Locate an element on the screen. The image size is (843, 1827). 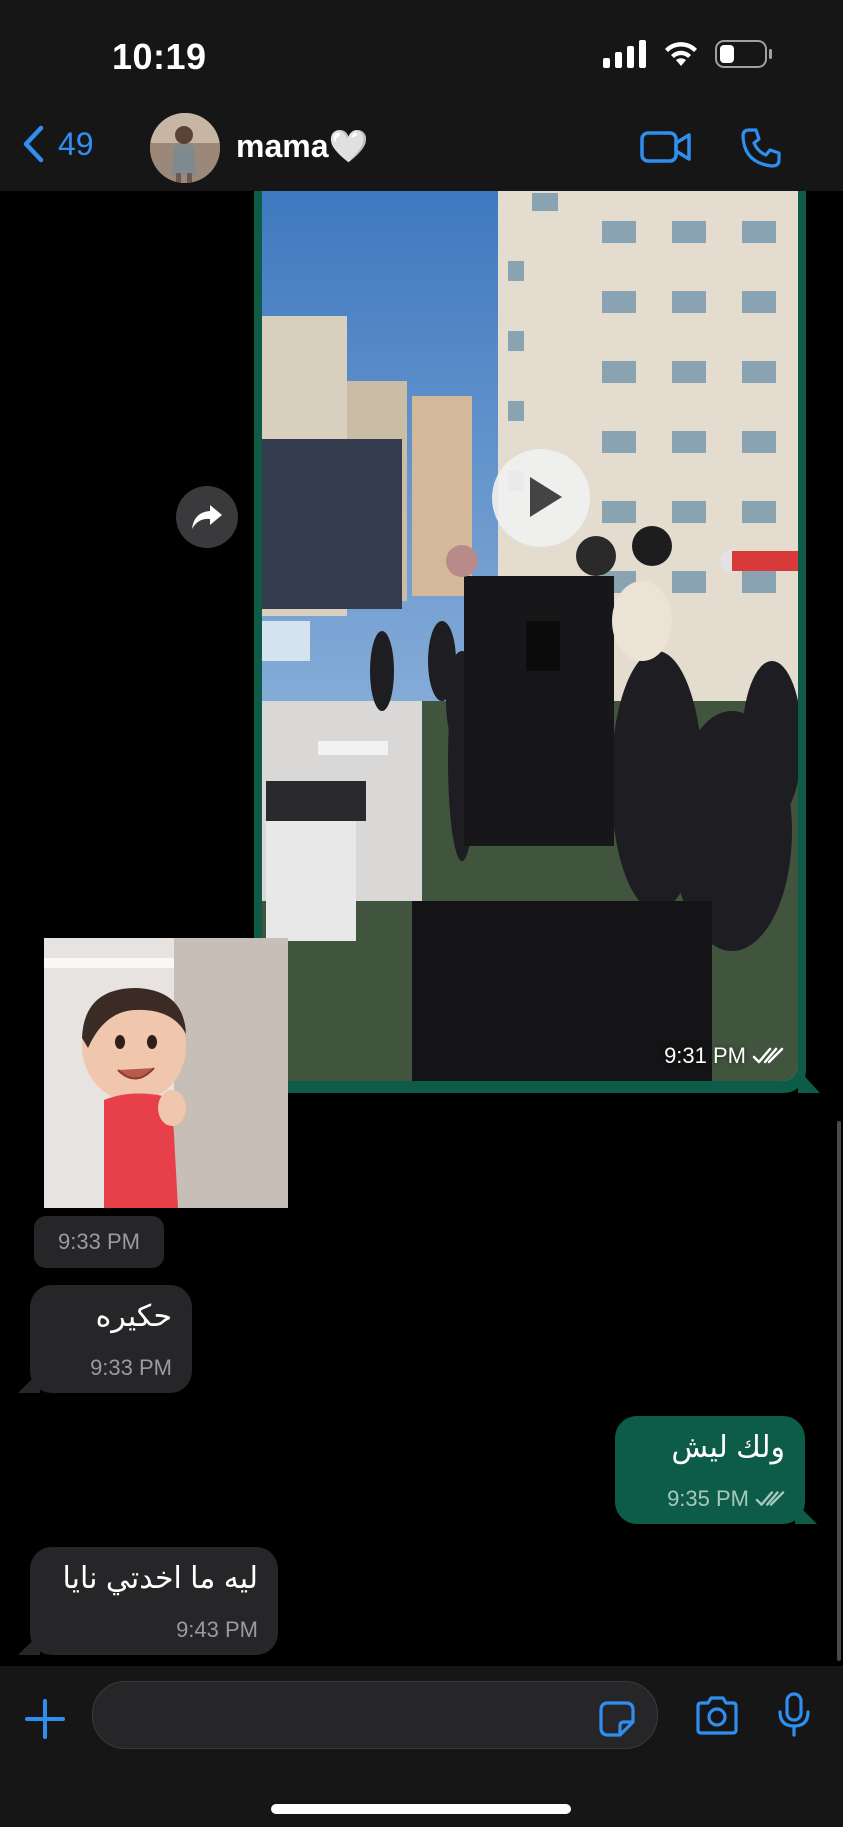
avatar-image is located at coordinates (185, 148).